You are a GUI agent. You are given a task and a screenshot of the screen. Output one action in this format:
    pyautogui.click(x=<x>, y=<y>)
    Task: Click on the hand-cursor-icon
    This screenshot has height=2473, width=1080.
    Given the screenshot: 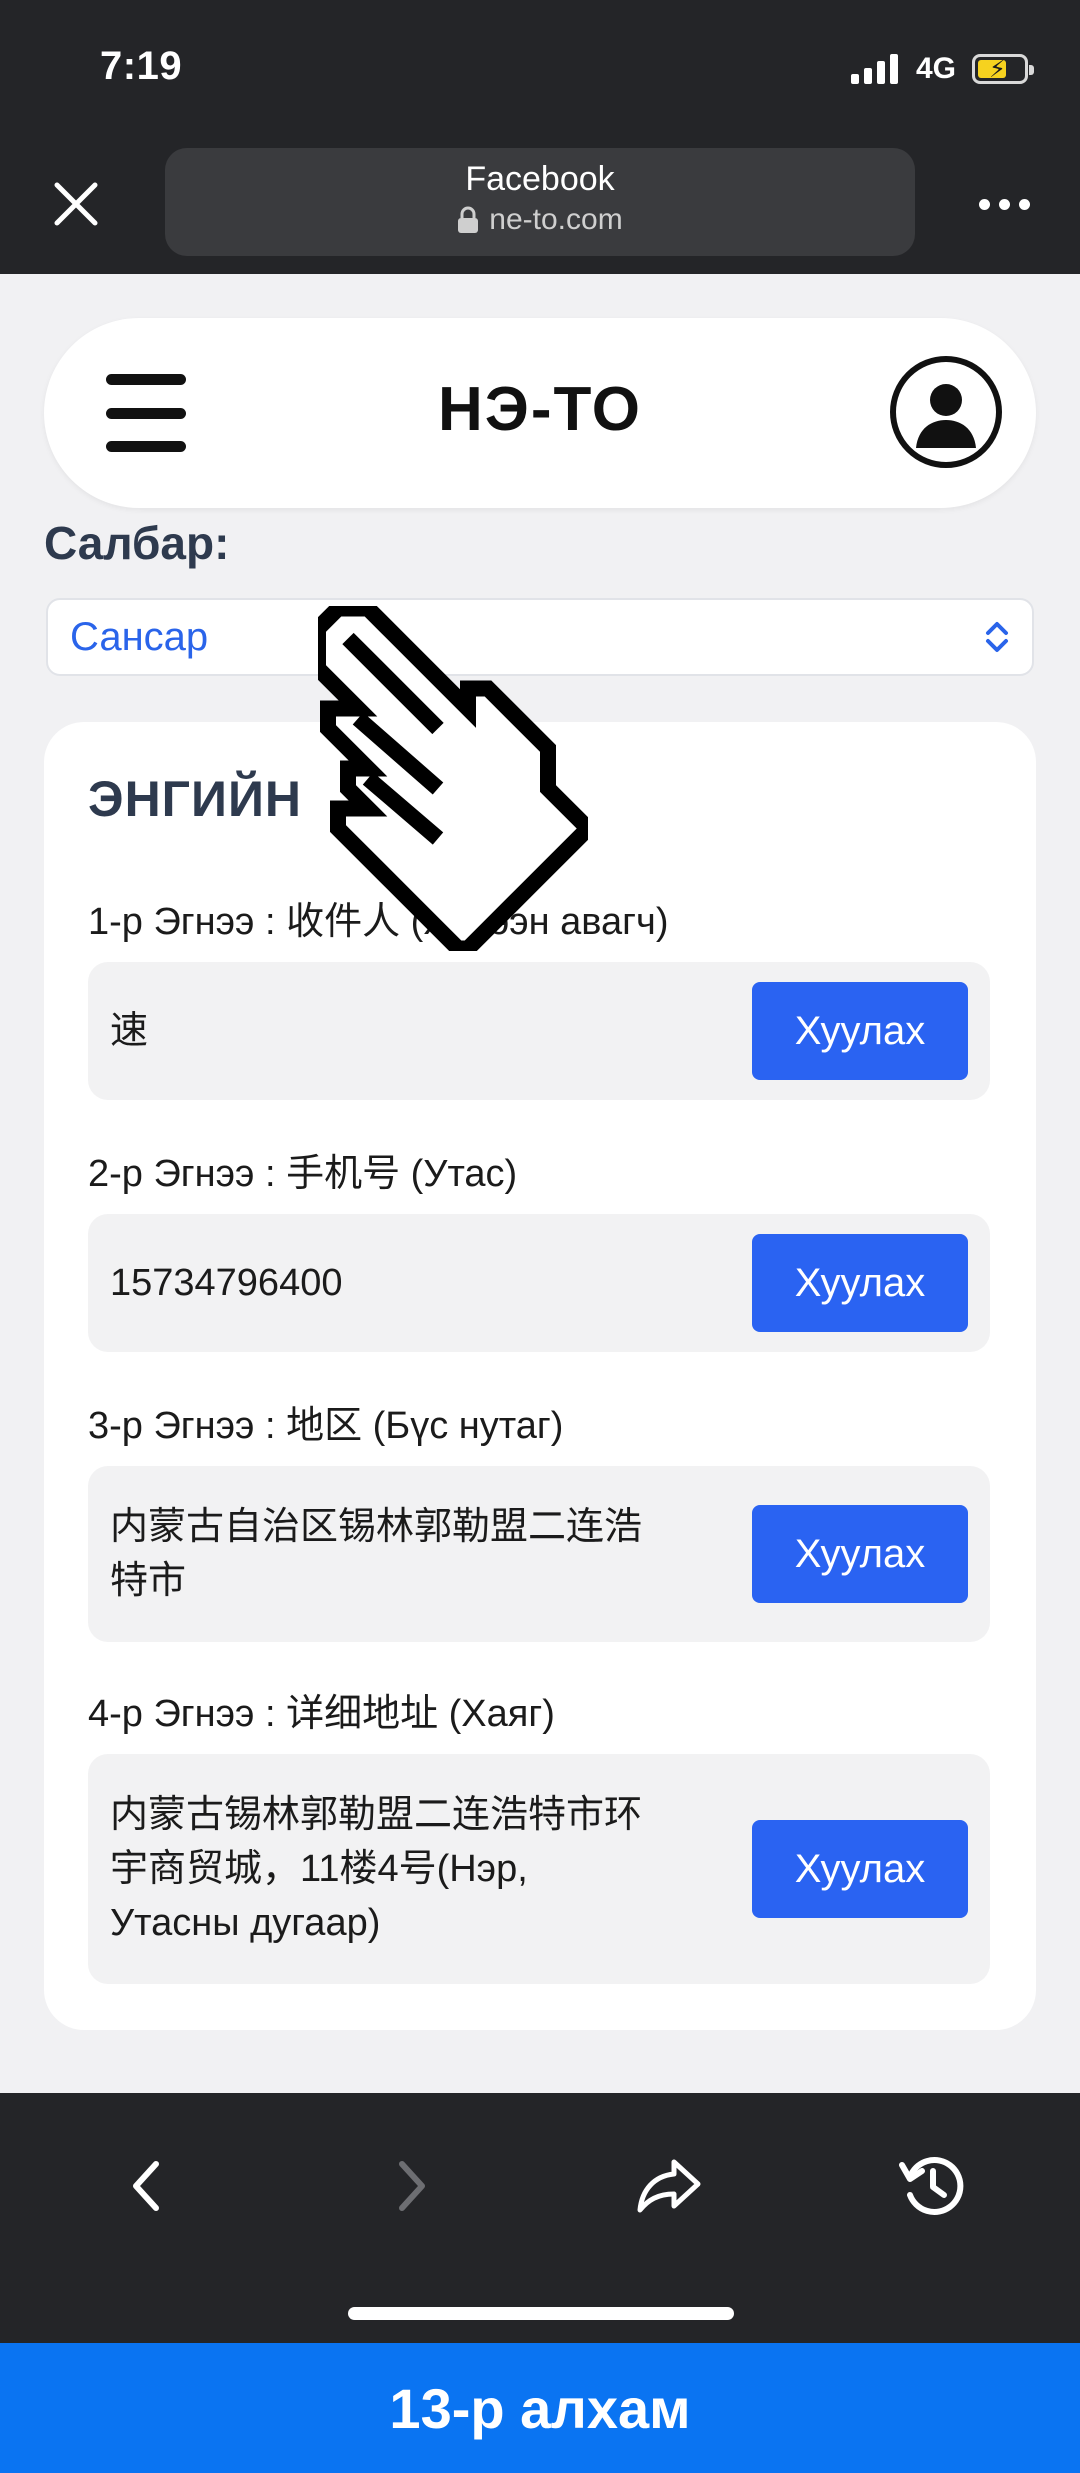 What is the action you would take?
    pyautogui.click(x=453, y=778)
    